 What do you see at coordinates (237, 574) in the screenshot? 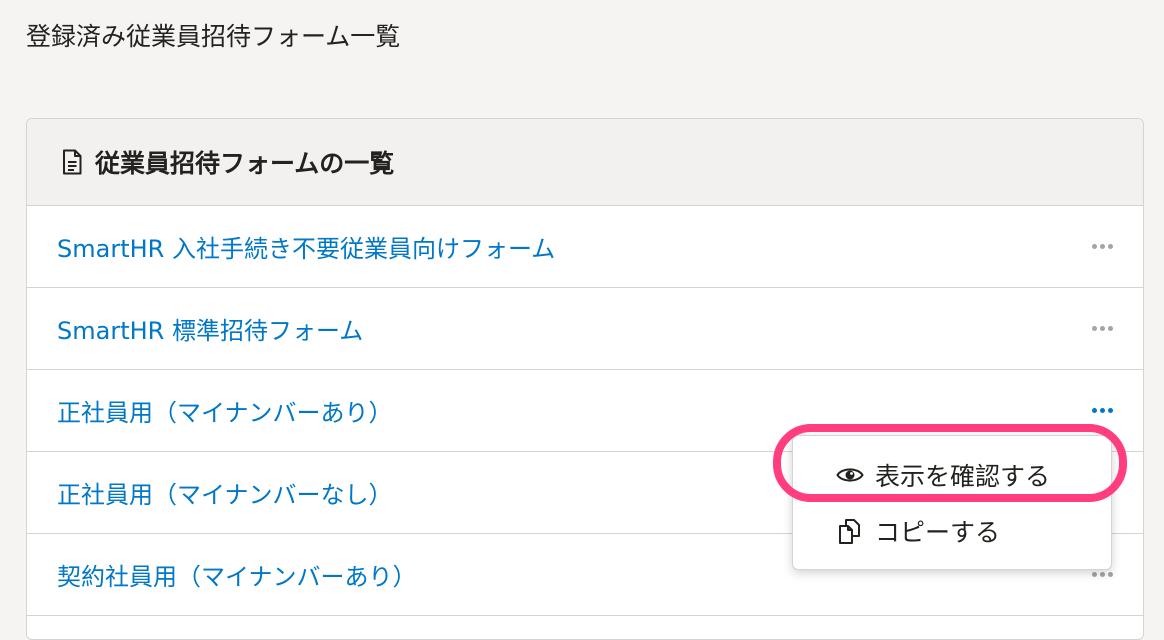
I see `form-link: 契約社員用（マイナンバーあり）` at bounding box center [237, 574].